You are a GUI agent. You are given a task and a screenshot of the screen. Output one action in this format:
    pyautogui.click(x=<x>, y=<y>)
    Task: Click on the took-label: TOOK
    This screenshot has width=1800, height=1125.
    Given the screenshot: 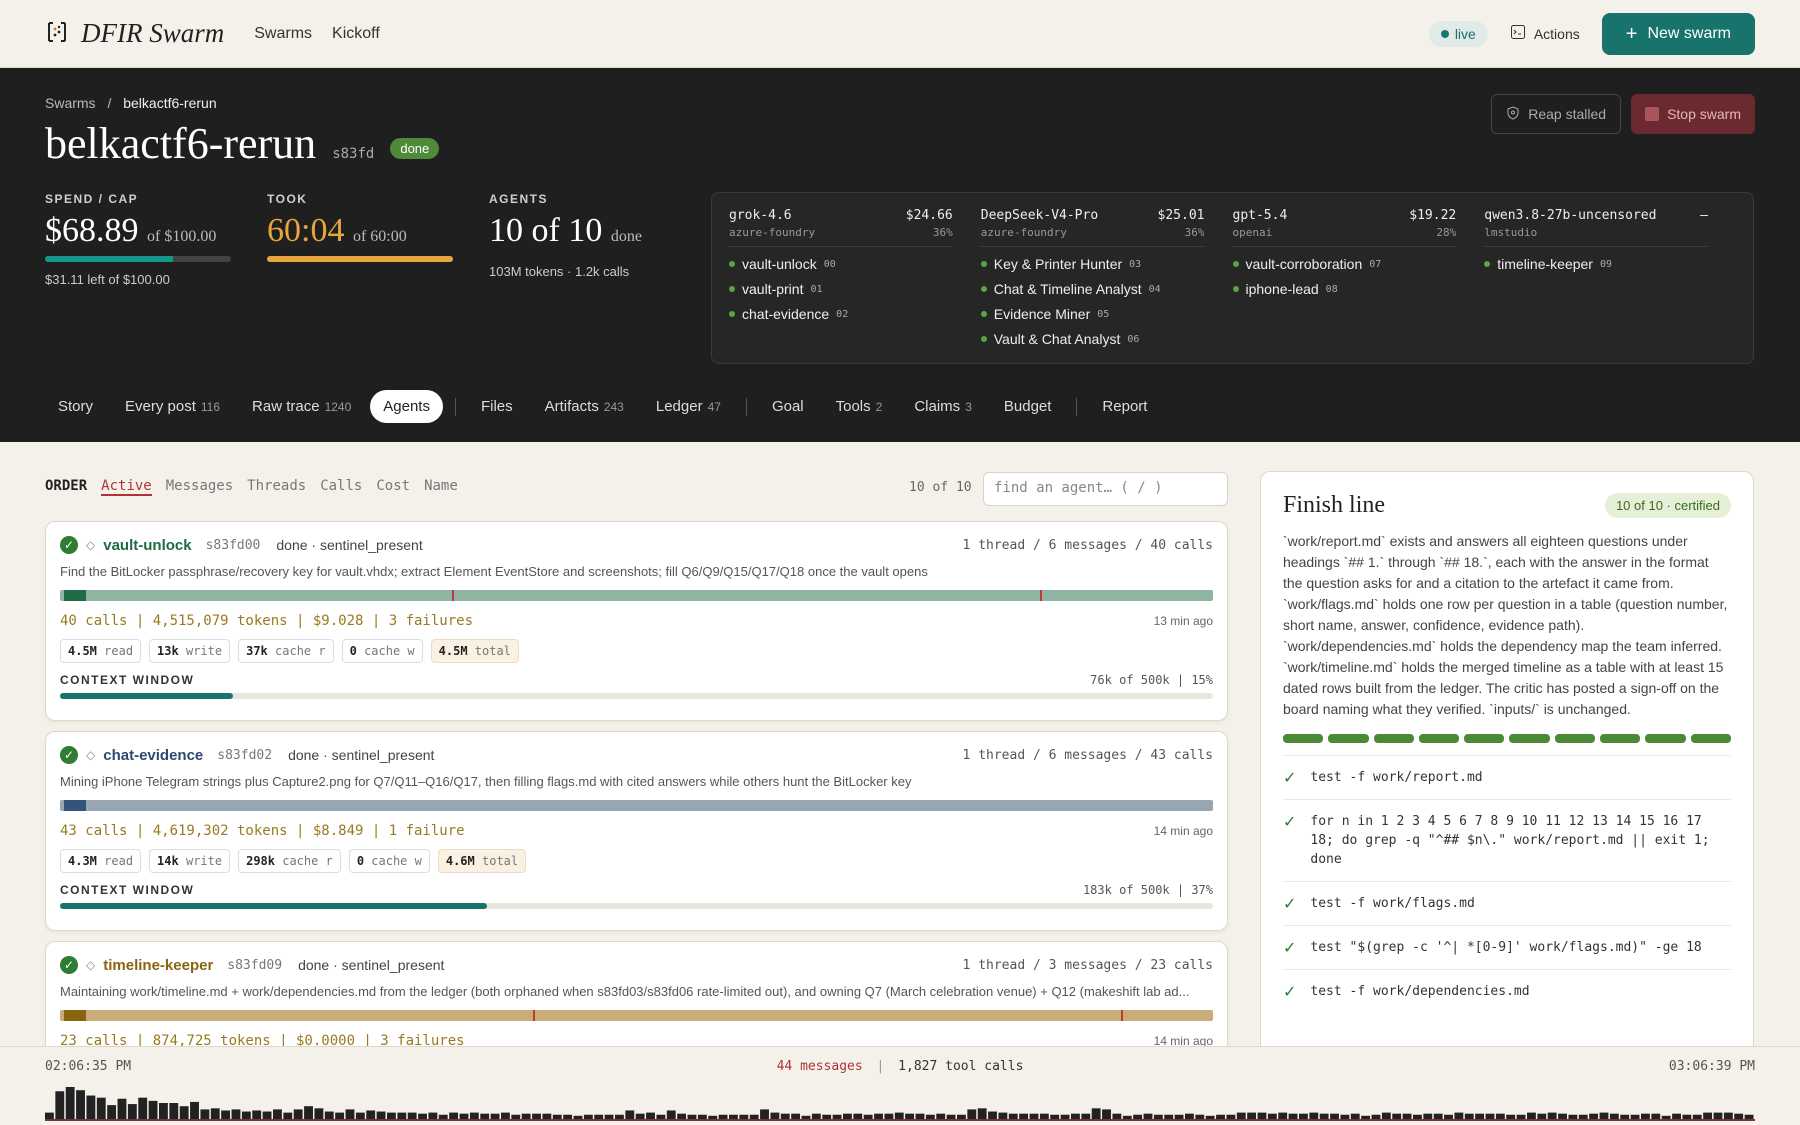 What is the action you would take?
    pyautogui.click(x=287, y=199)
    